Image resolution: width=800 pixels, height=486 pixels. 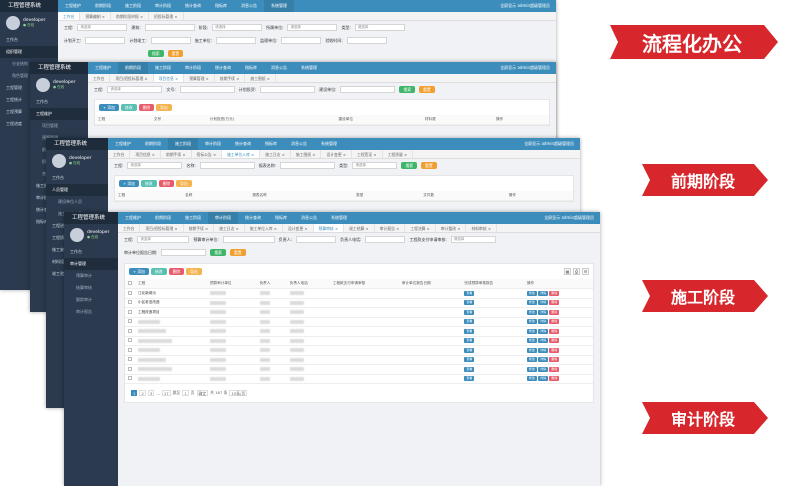 I want to click on tab: 审计整改 ×, so click(x=451, y=228).